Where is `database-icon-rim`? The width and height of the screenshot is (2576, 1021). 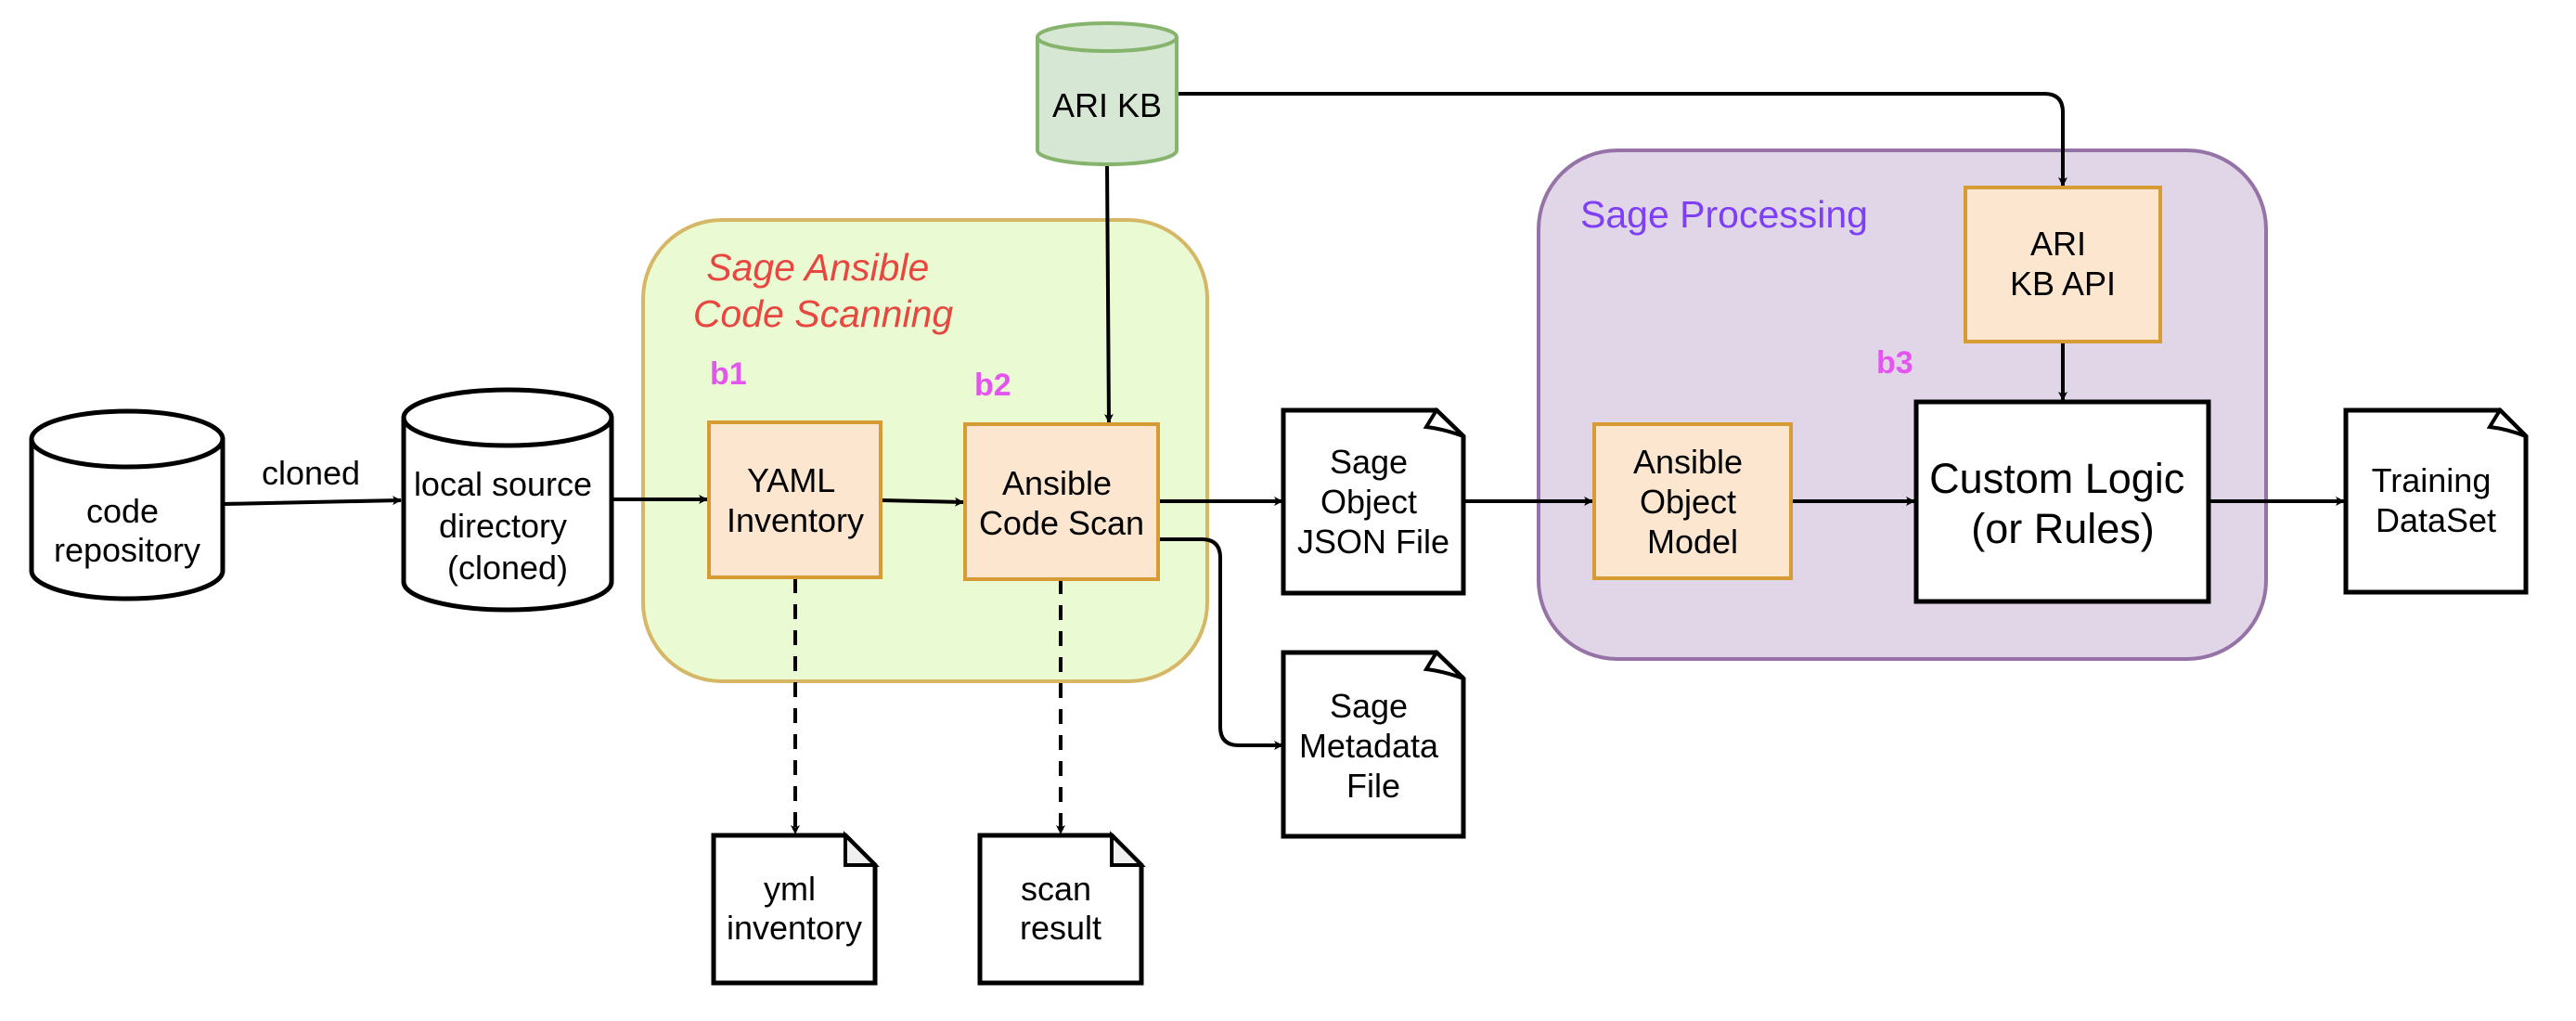
database-icon-rim is located at coordinates (1107, 44).